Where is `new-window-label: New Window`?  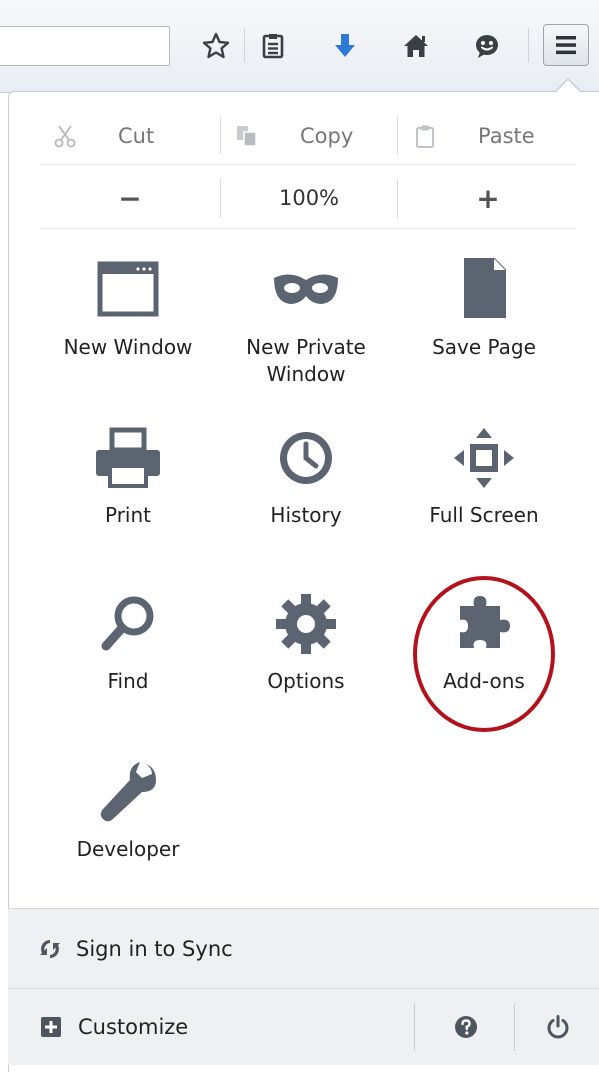 new-window-label: New Window is located at coordinates (128, 347).